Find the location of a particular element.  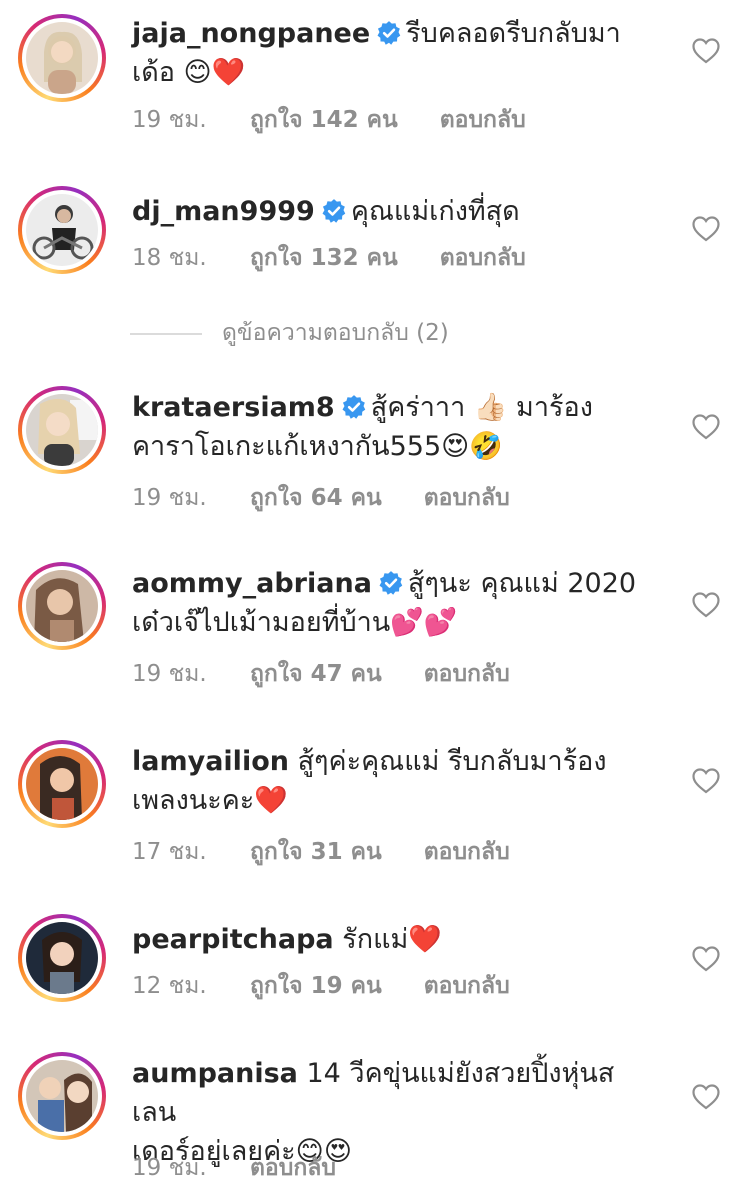

comment-text-continued: เพลงนะคะ❤️ is located at coordinates (210, 800).